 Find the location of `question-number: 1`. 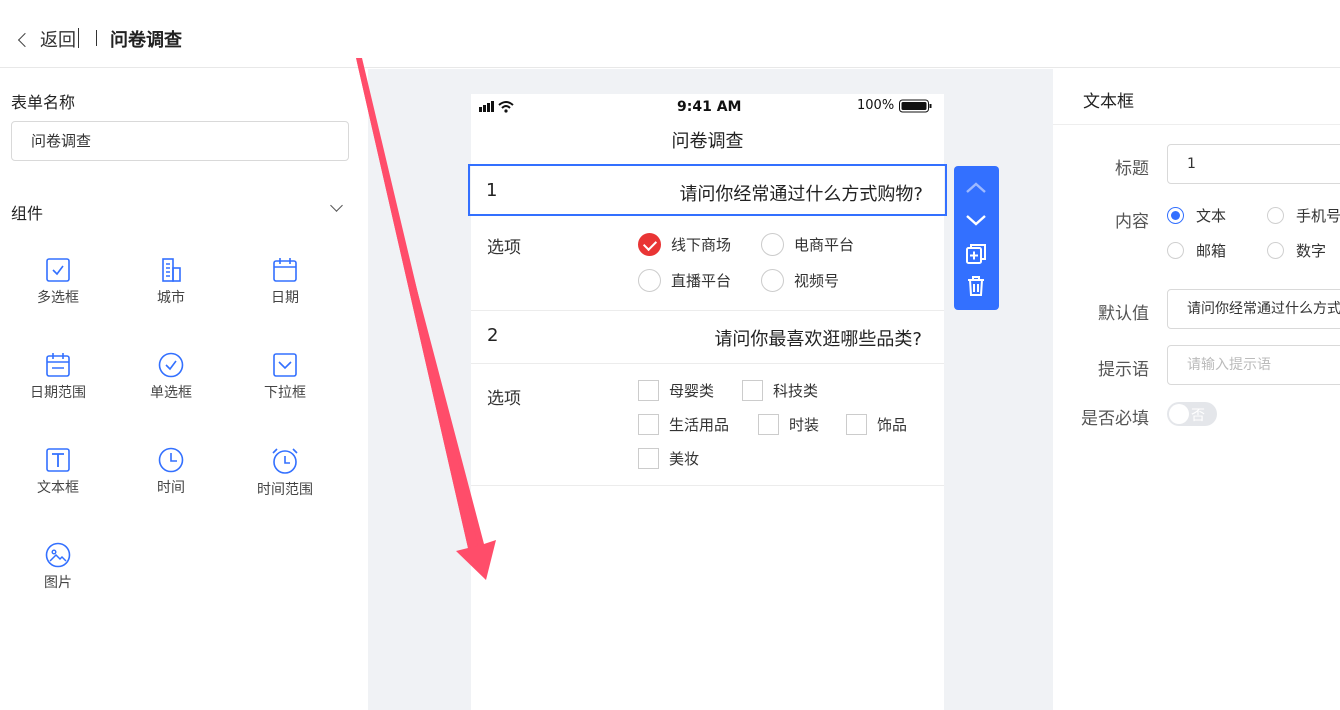

question-number: 1 is located at coordinates (492, 190).